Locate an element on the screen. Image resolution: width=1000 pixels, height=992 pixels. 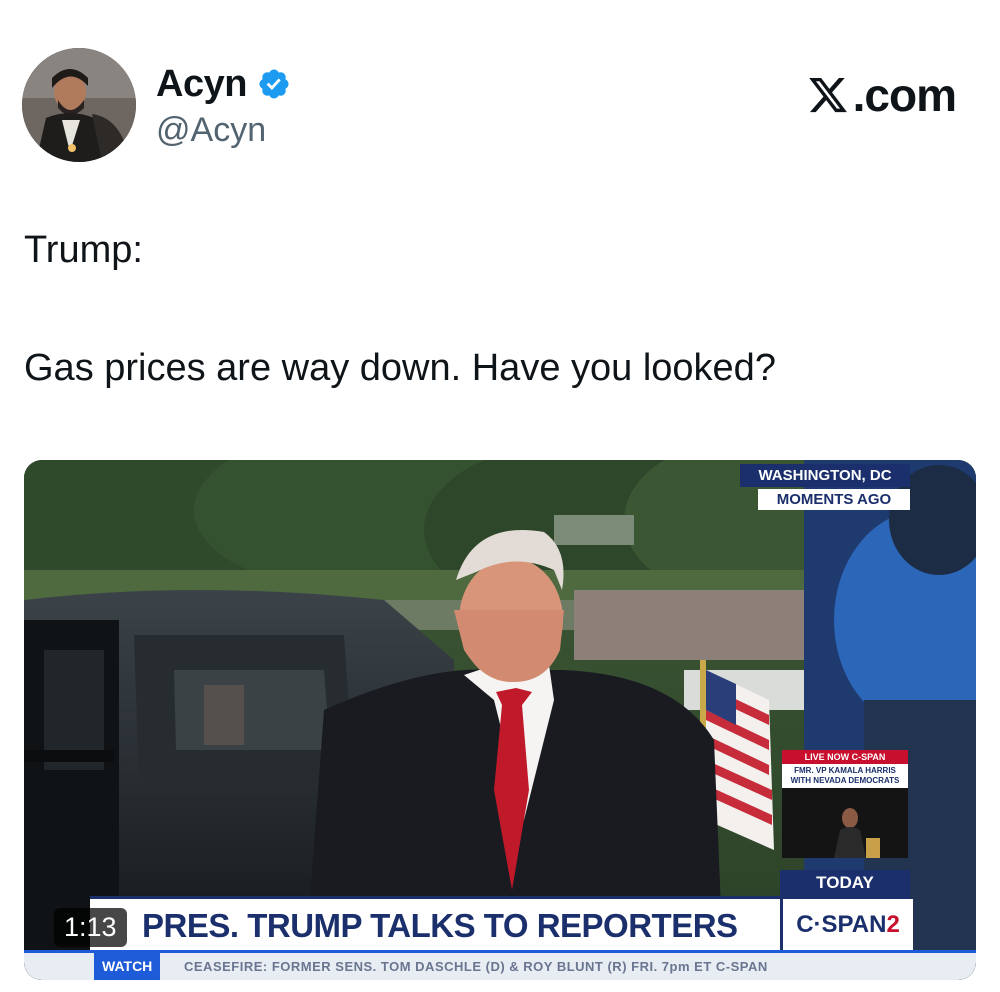
live-now-thumbnail is located at coordinates (845, 823).